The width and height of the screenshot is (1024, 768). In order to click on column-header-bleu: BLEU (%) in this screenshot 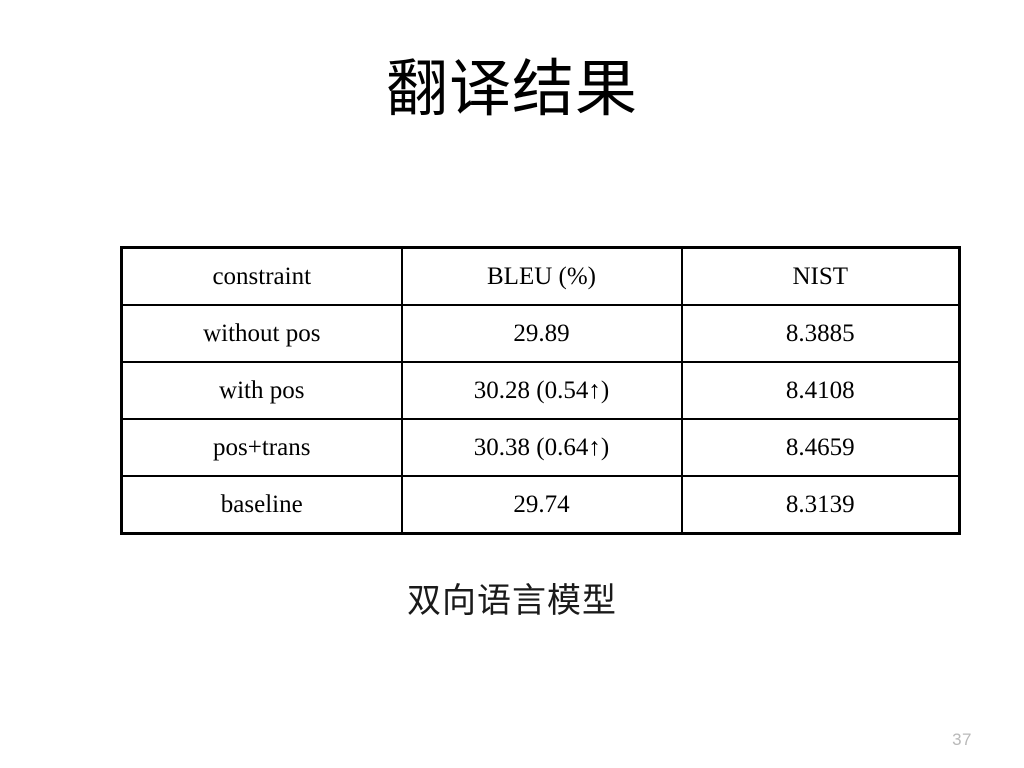, I will do `click(541, 276)`.